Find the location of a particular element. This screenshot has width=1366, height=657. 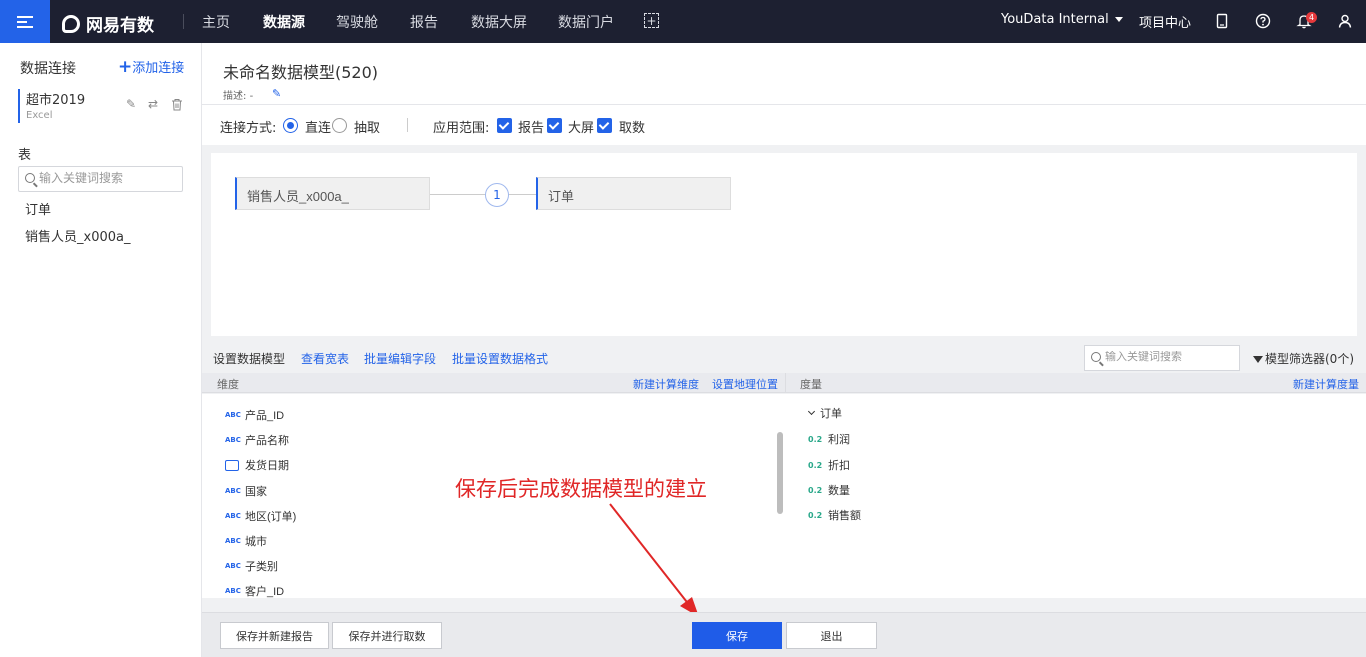

checkbox-report is located at coordinates (504, 125).